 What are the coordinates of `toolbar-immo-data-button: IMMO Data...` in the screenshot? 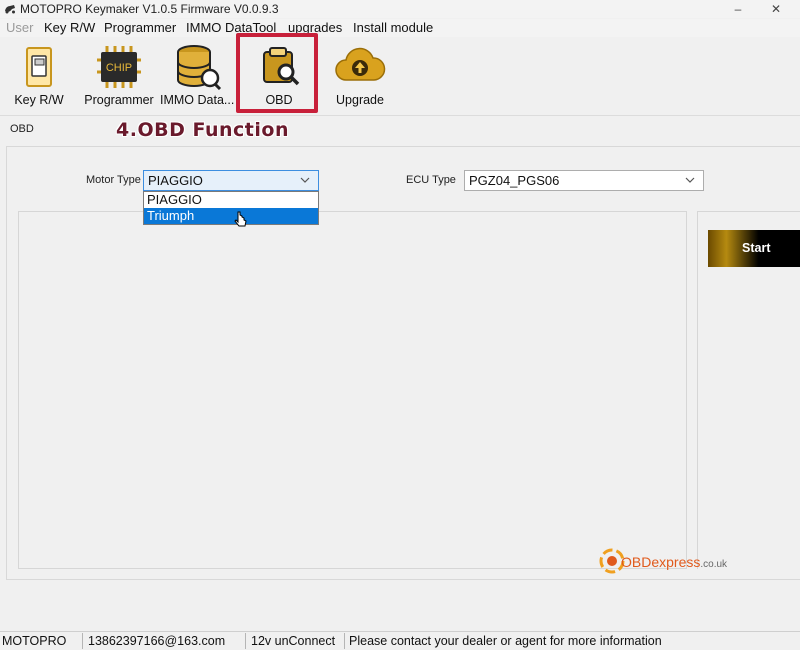 It's located at (197, 76).